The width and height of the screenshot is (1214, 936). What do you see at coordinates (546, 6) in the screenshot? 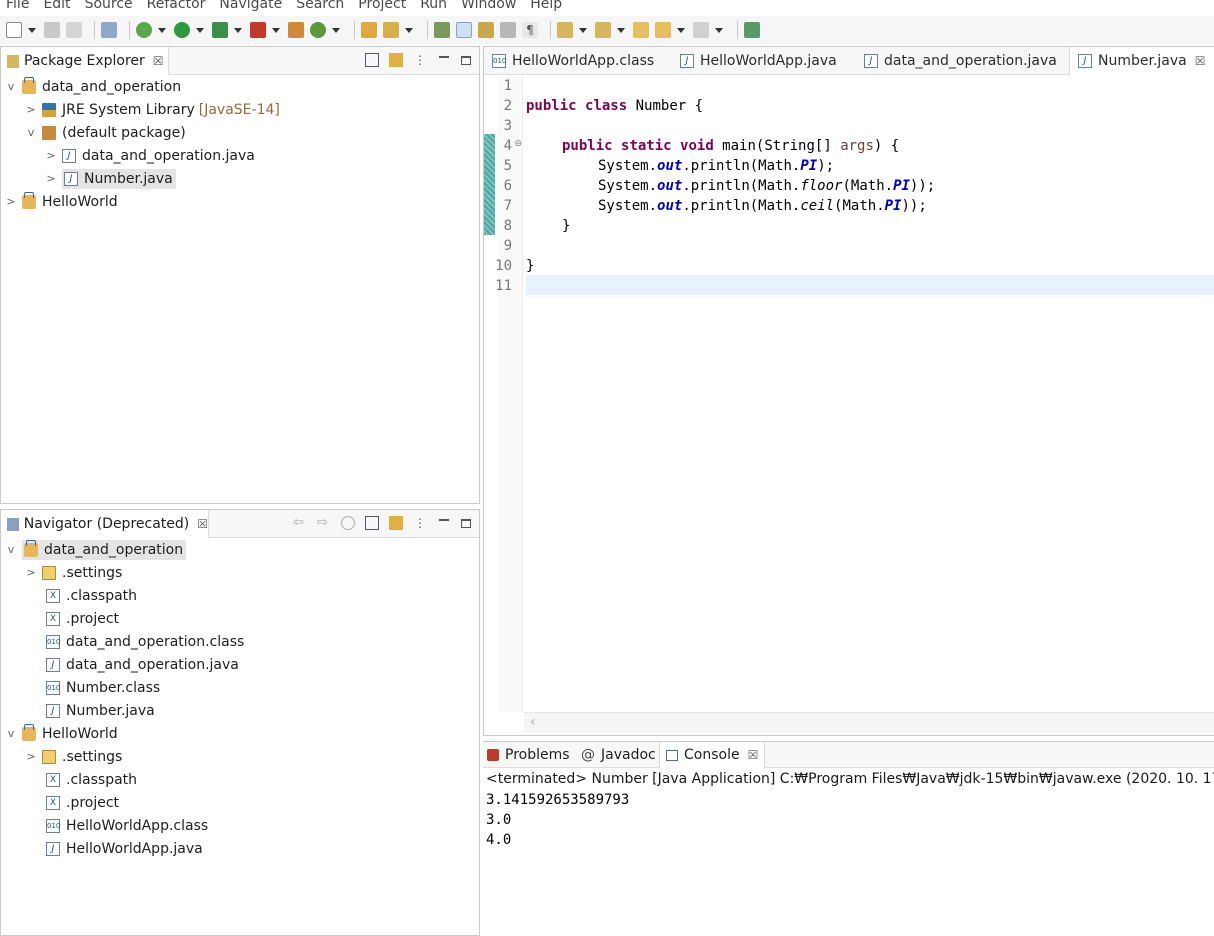
I see `menu-help: Help` at bounding box center [546, 6].